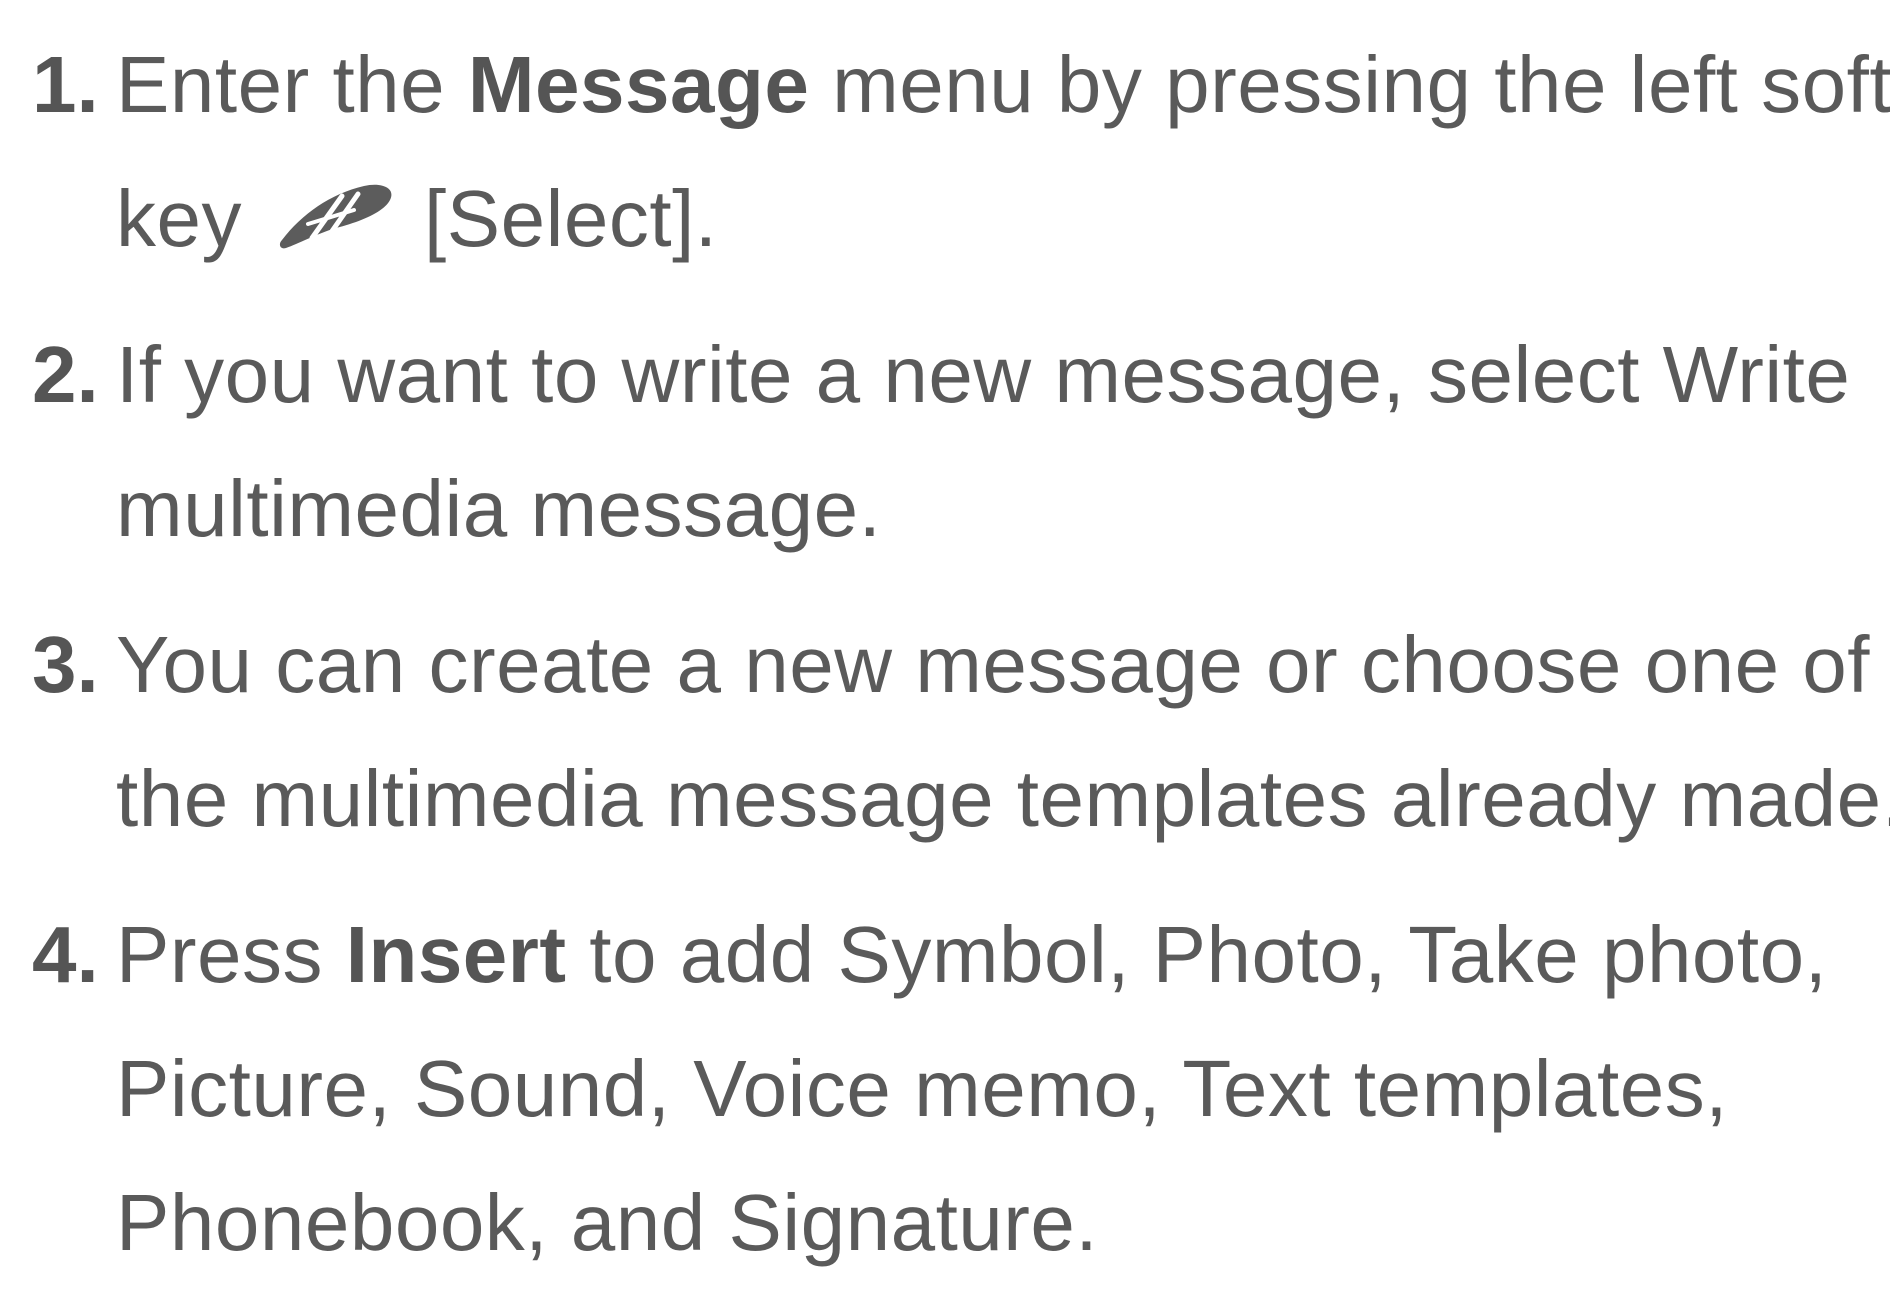  Describe the element at coordinates (65, 84) in the screenshot. I see `step-number: 1.` at that location.